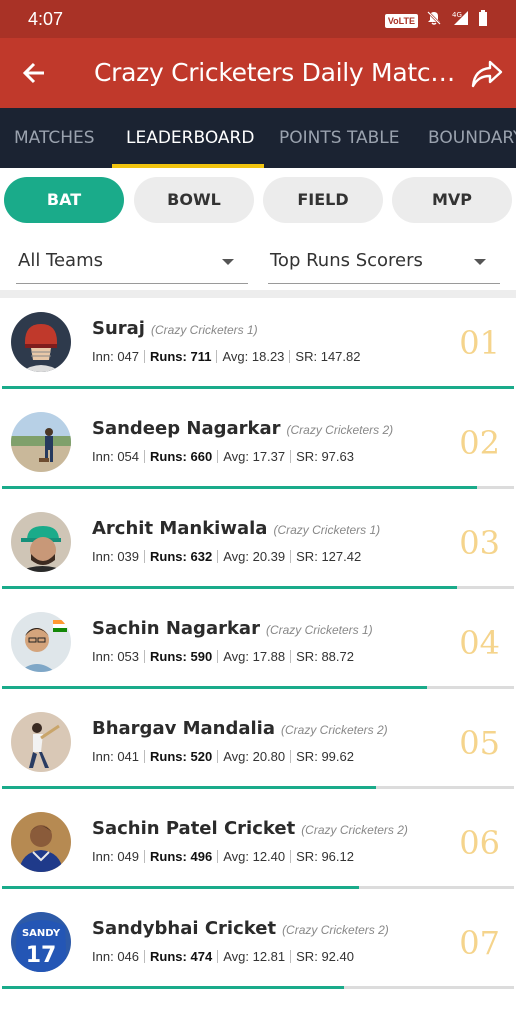  Describe the element at coordinates (35, 73) in the screenshot. I see `back-arrow-icon` at that location.